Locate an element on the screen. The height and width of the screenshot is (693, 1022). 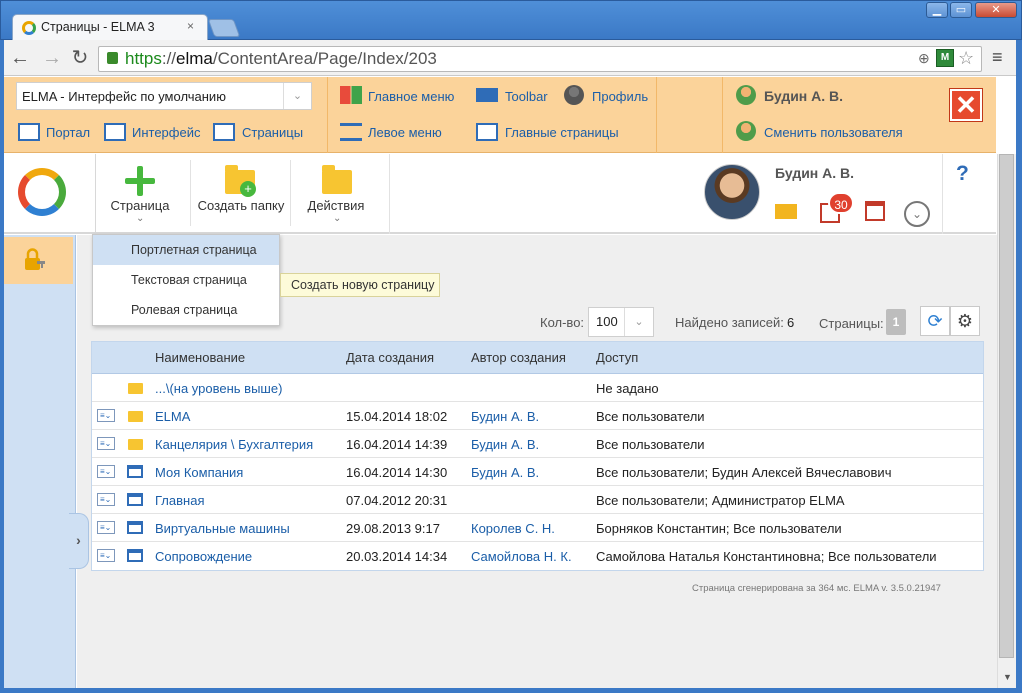
column-name-header: Наименование is located at coordinates (200, 357).